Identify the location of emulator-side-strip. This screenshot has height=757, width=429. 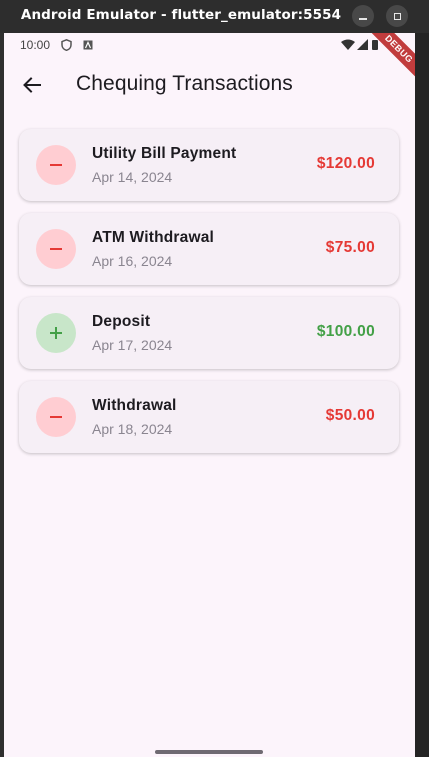
(422, 395).